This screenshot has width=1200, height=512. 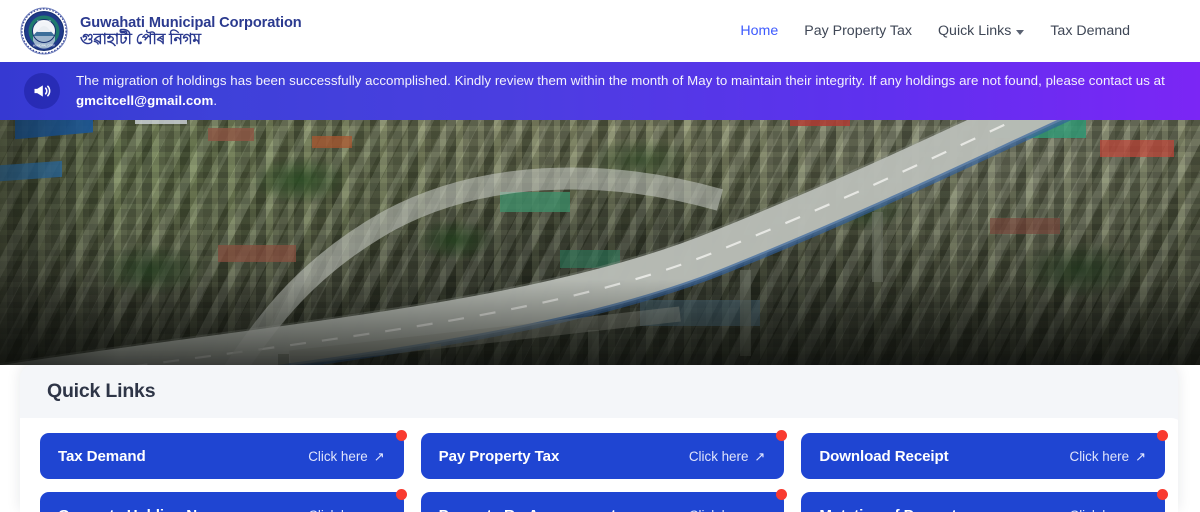 I want to click on quick-link-tile-pay-property-tax: Pay Property Tax Click here ↗, so click(x=604, y=454).